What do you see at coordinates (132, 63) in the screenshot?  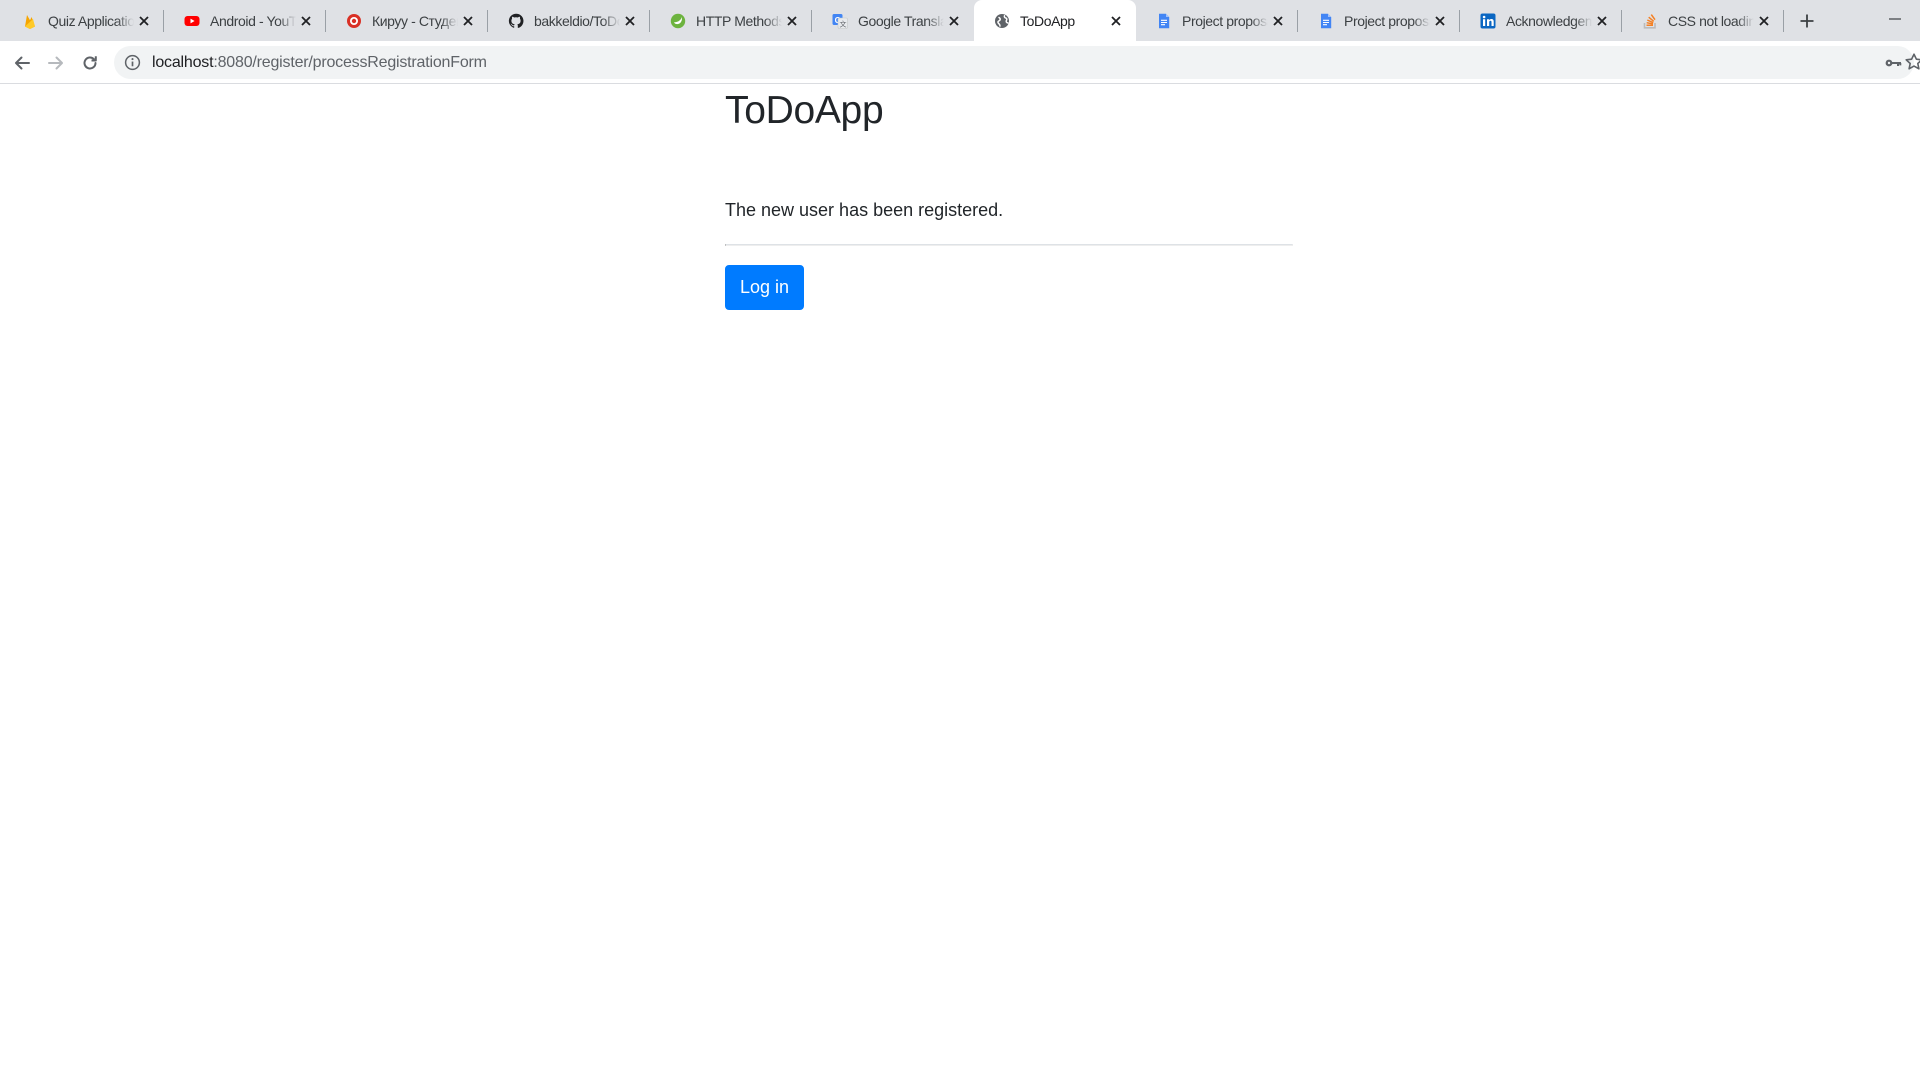 I see `info-icon` at bounding box center [132, 63].